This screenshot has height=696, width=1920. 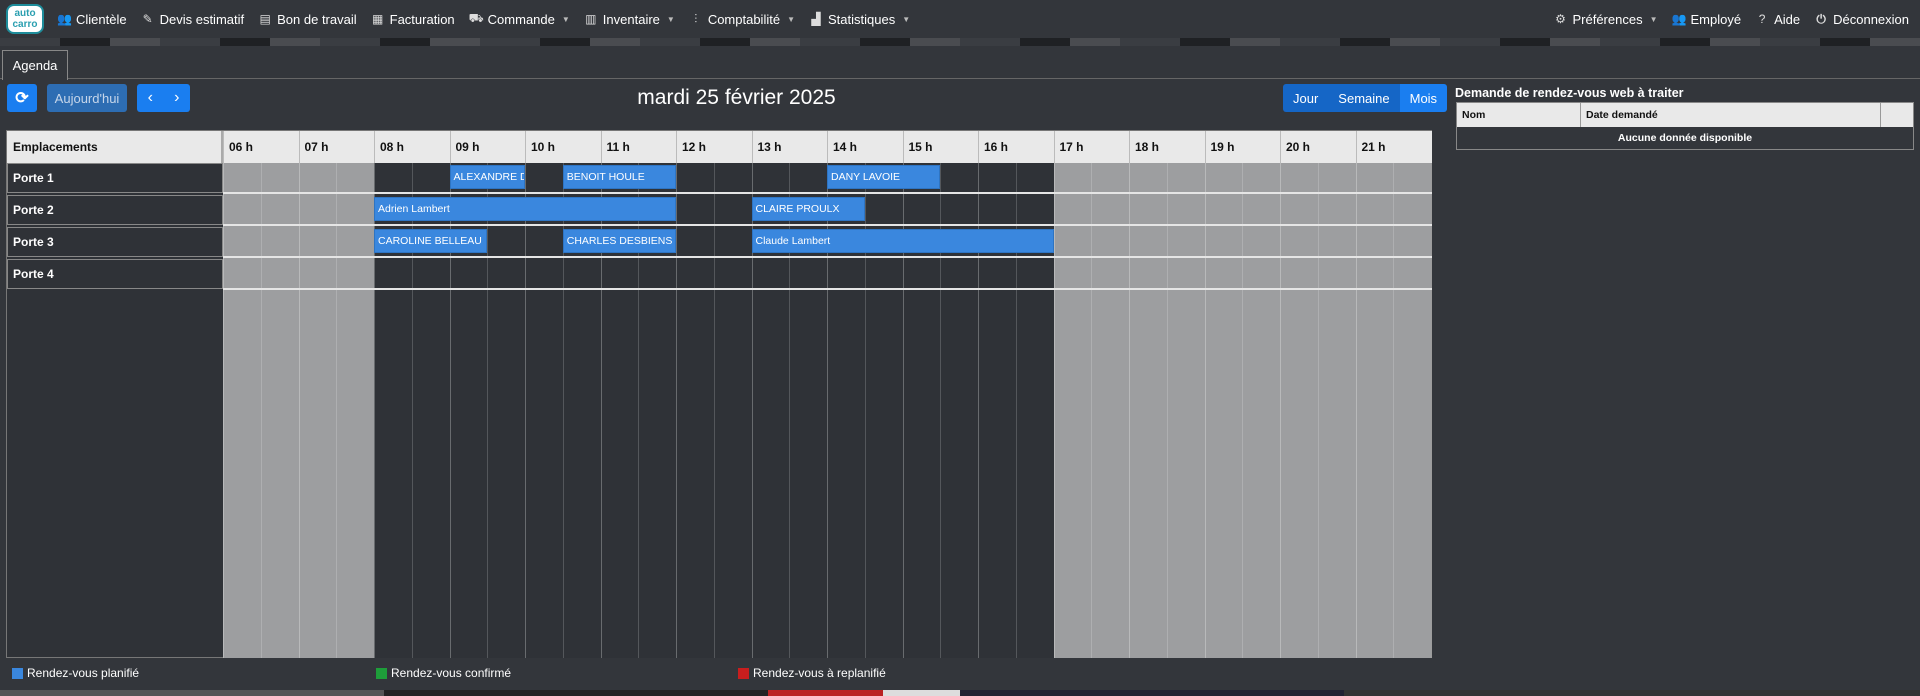 What do you see at coordinates (1364, 98) in the screenshot?
I see `view-week-button: Semaine` at bounding box center [1364, 98].